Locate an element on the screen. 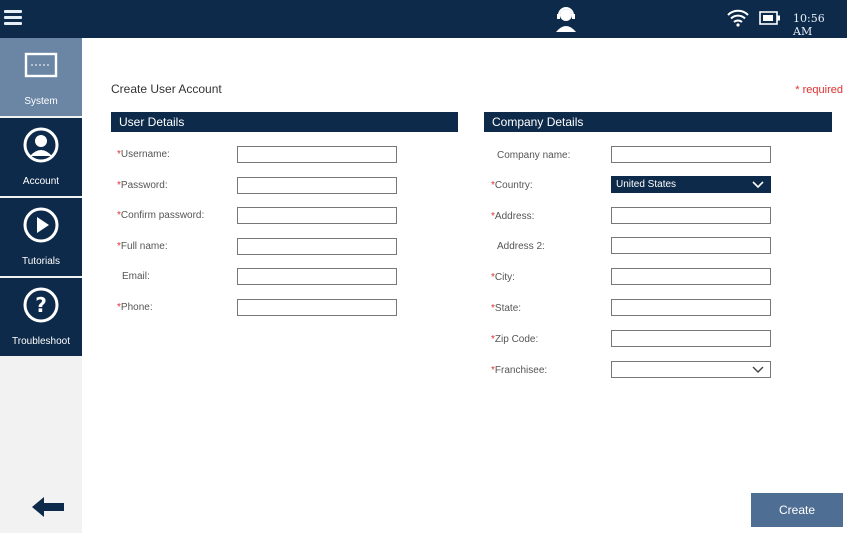 The width and height of the screenshot is (847, 533). top-bar: 10:56 AM is located at coordinates (423, 19).